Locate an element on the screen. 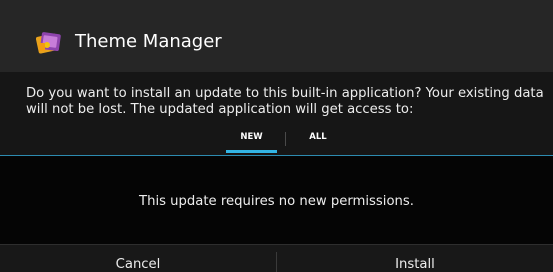 This screenshot has height=272, width=553. tab-new: NEW is located at coordinates (251, 140).